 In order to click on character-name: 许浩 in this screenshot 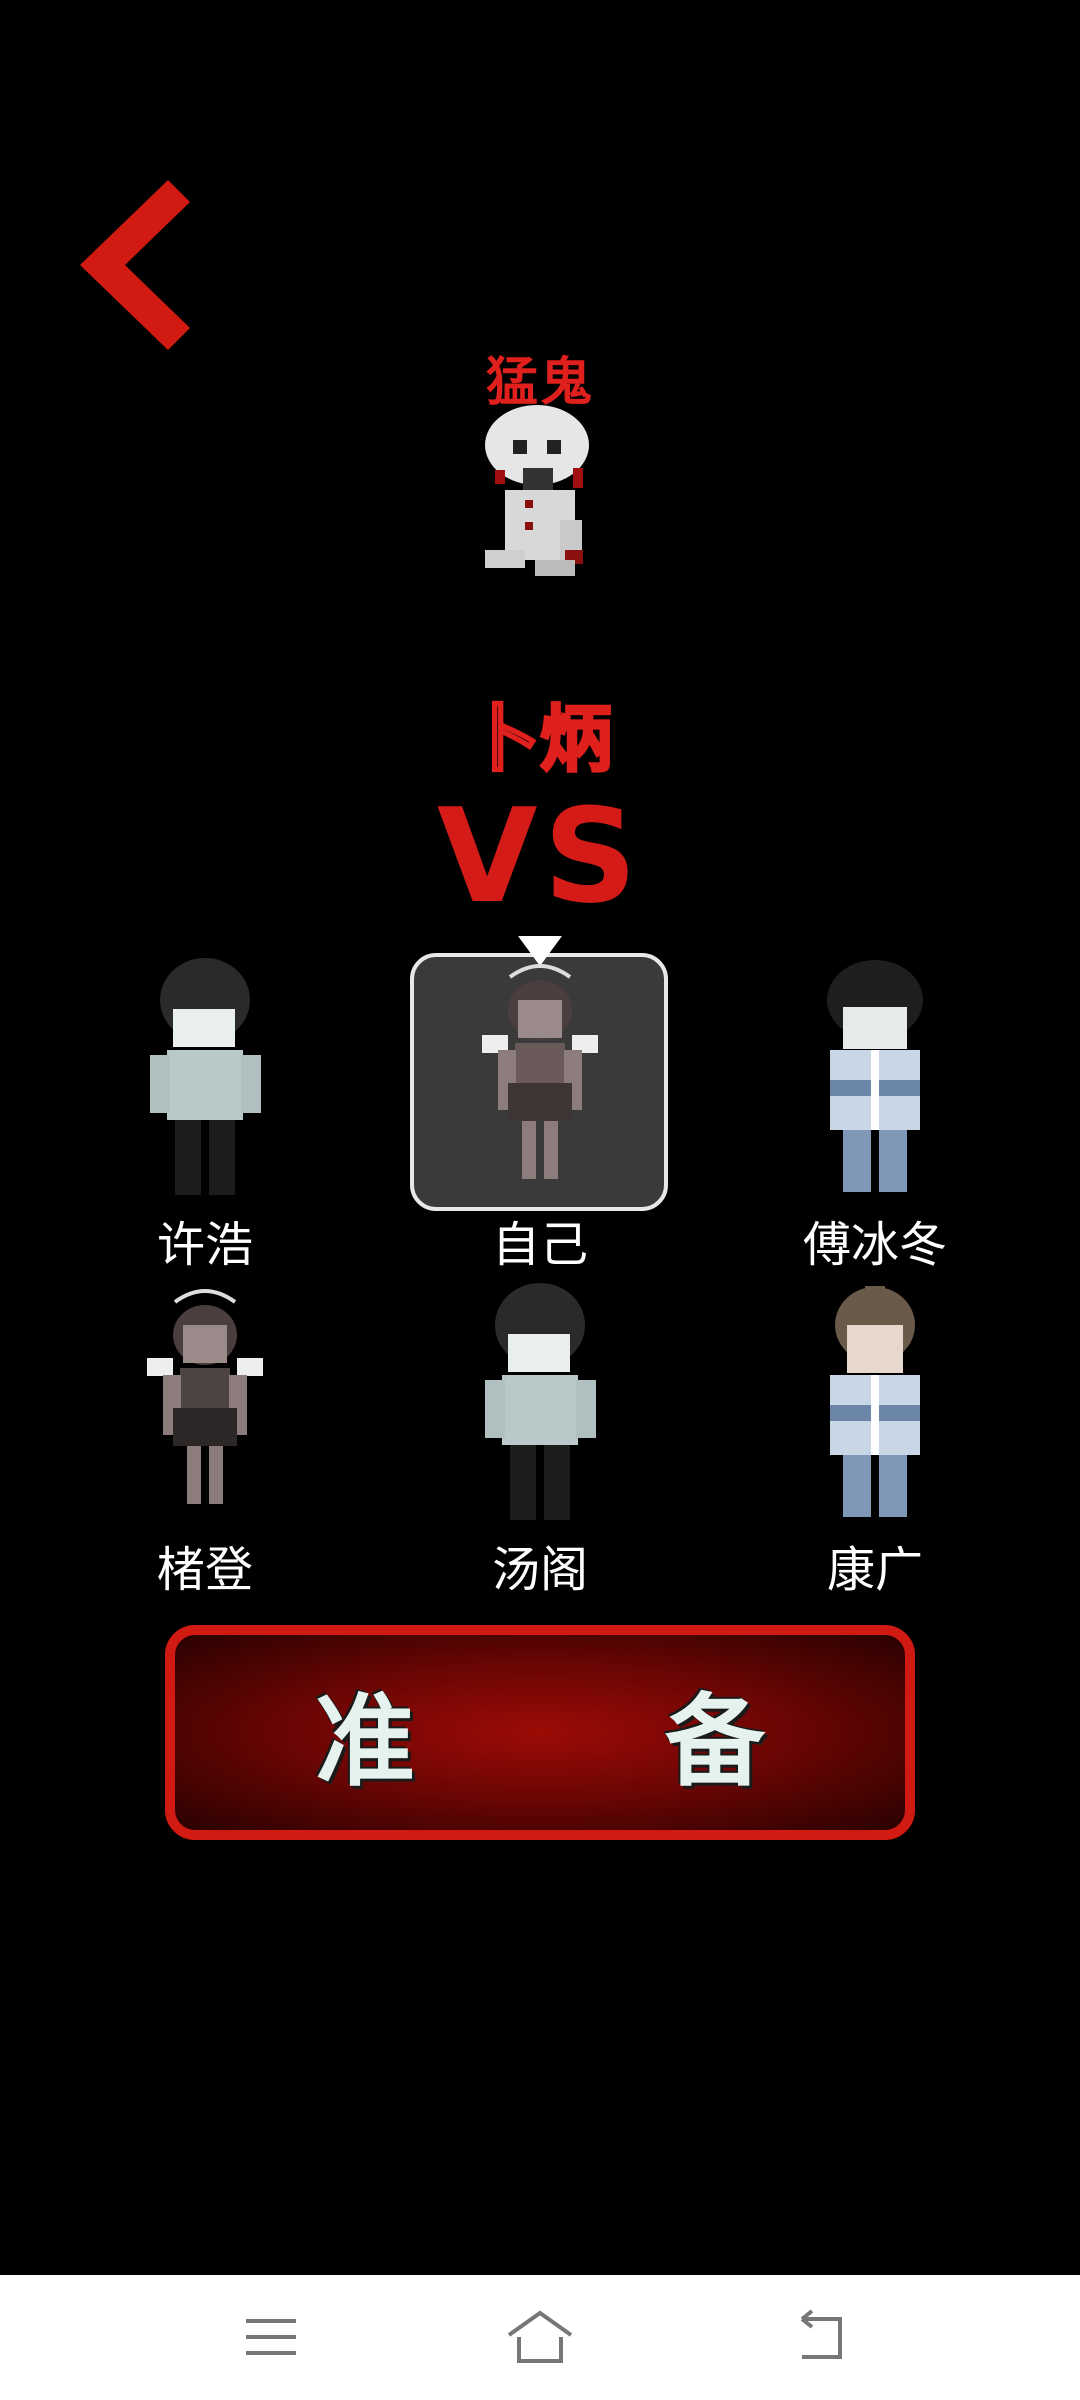, I will do `click(204, 1245)`.